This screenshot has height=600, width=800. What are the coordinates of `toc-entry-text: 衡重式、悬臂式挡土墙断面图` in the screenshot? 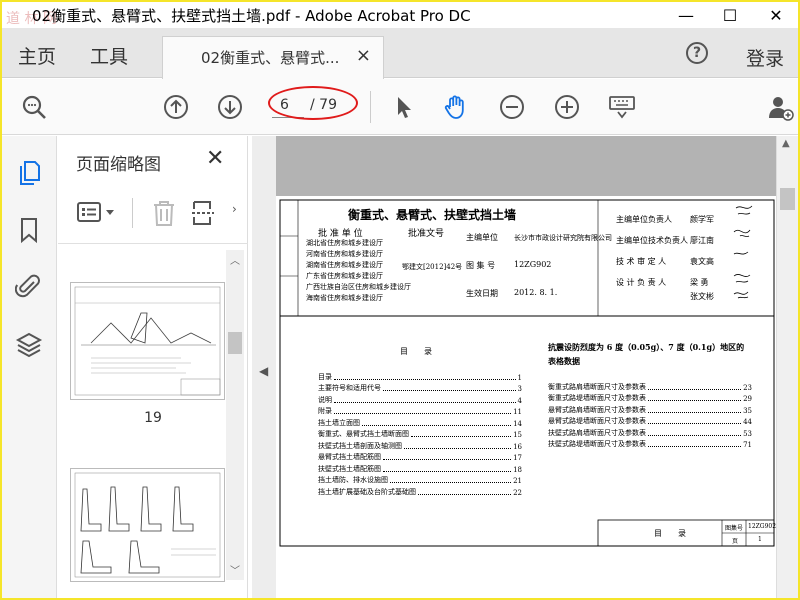 It's located at (363, 434).